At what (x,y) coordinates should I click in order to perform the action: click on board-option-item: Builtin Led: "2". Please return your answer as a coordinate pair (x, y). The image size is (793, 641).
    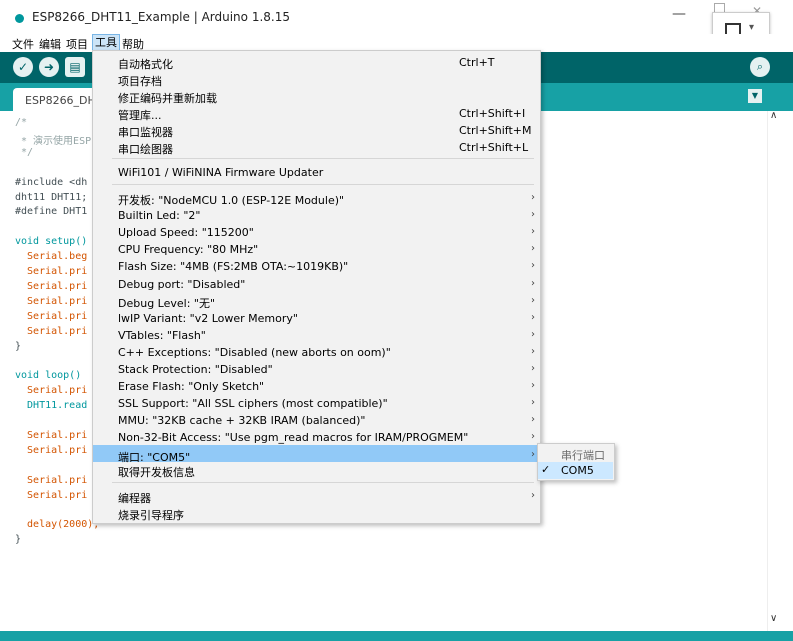
    Looking at the image, I should click on (159, 215).